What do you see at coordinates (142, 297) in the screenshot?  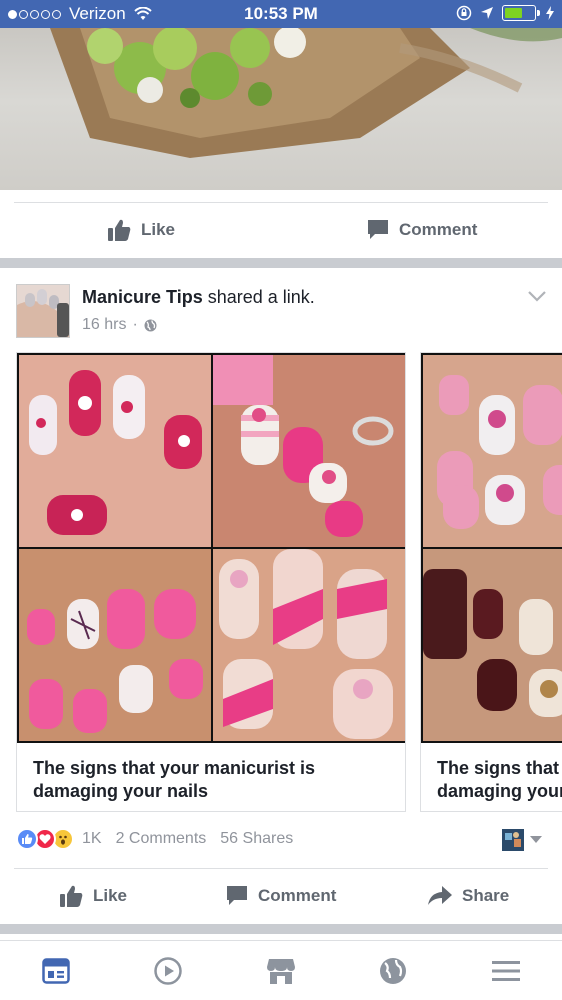 I see `page-name-link: Manicure Tips` at bounding box center [142, 297].